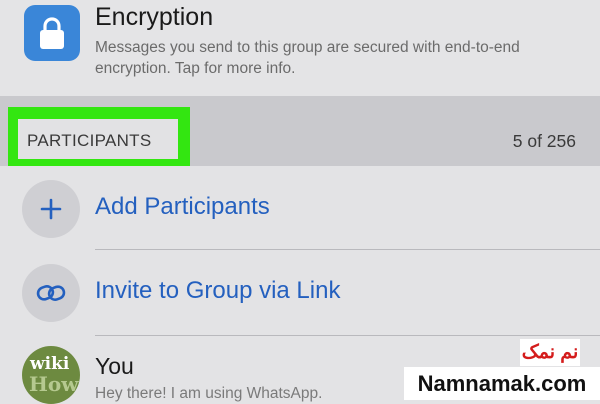  What do you see at coordinates (544, 141) in the screenshot?
I see `participants-count: 5 of 256` at bounding box center [544, 141].